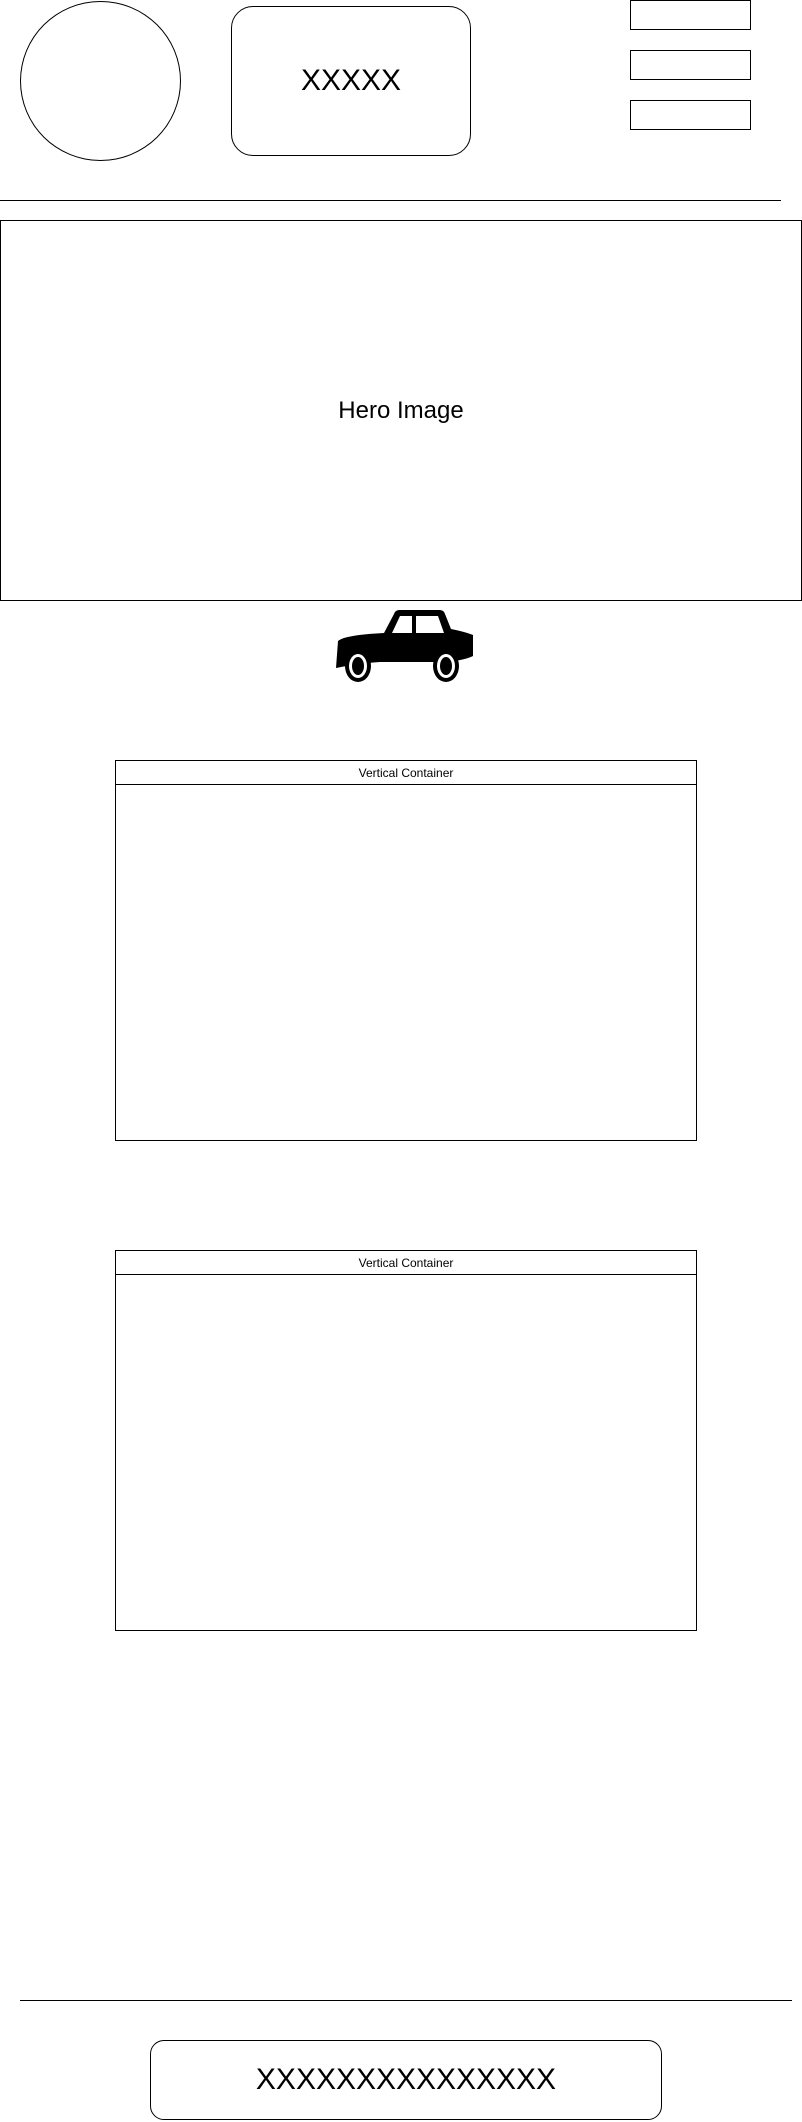 Image resolution: width=802 pixels, height=2122 pixels. I want to click on vertical-container-2: Vertical Container, so click(406, 1440).